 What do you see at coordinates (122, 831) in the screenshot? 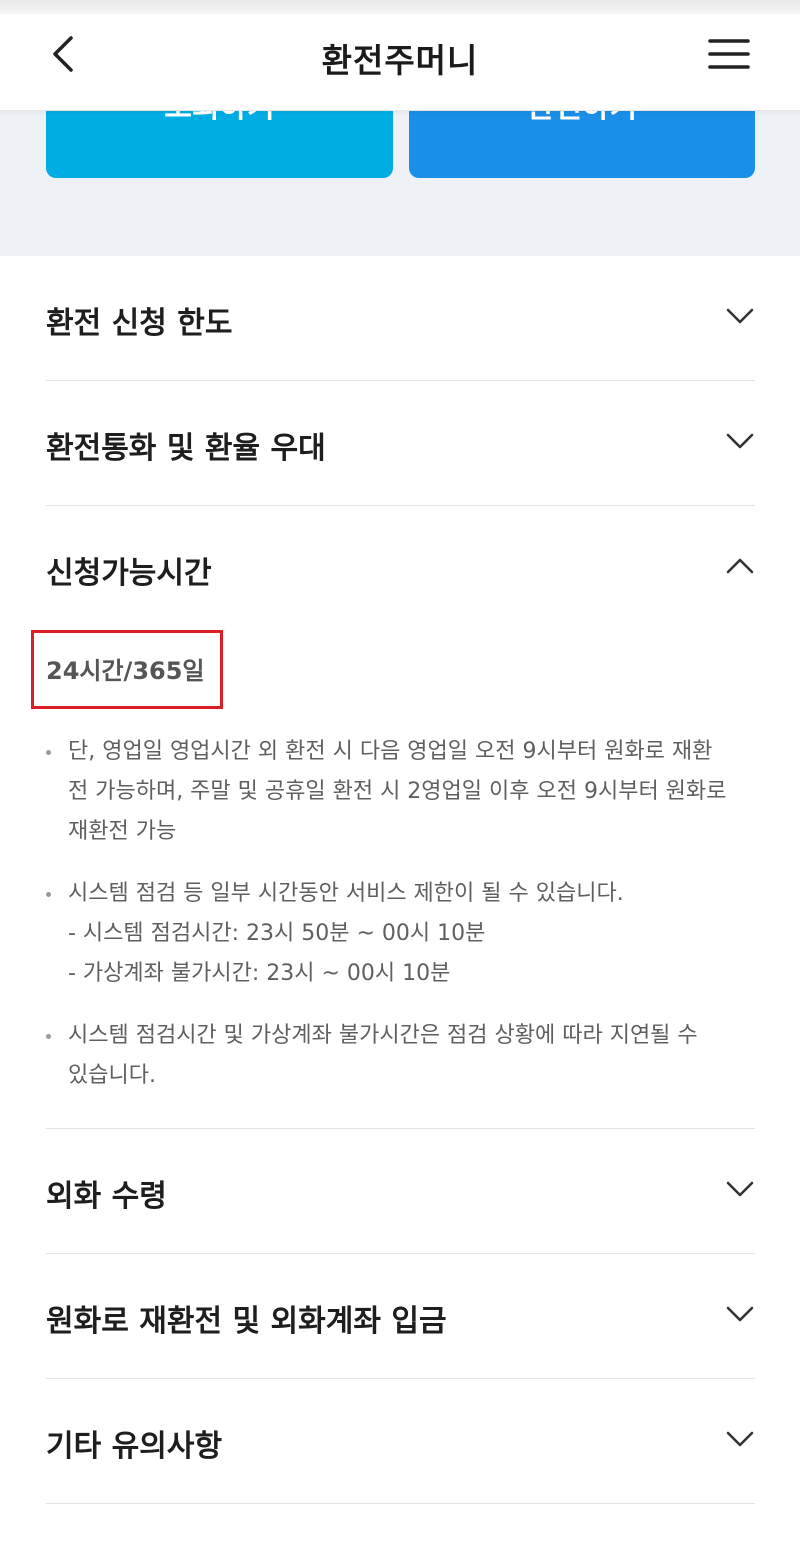
I see `notice-line: 재환전 가능` at bounding box center [122, 831].